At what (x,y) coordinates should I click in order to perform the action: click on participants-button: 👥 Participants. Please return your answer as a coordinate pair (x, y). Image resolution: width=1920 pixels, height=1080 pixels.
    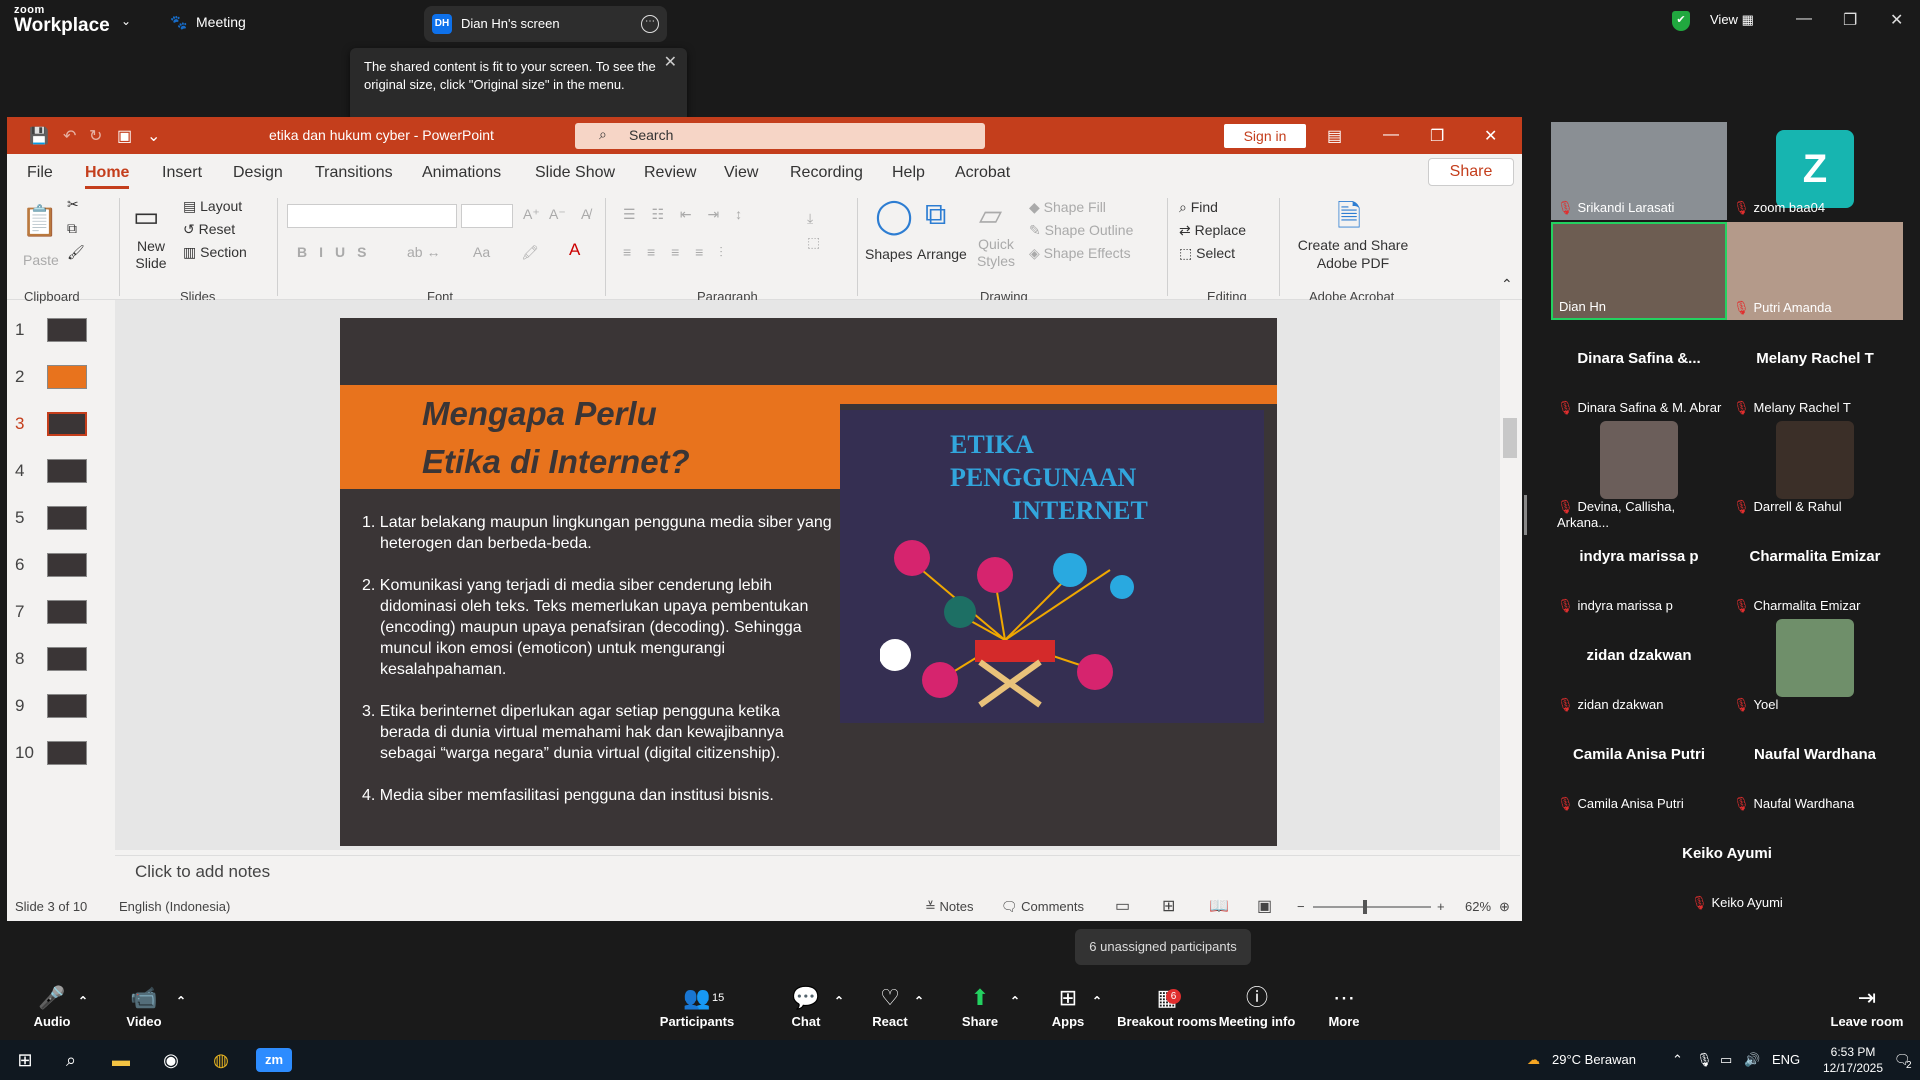
    Looking at the image, I should click on (697, 1005).